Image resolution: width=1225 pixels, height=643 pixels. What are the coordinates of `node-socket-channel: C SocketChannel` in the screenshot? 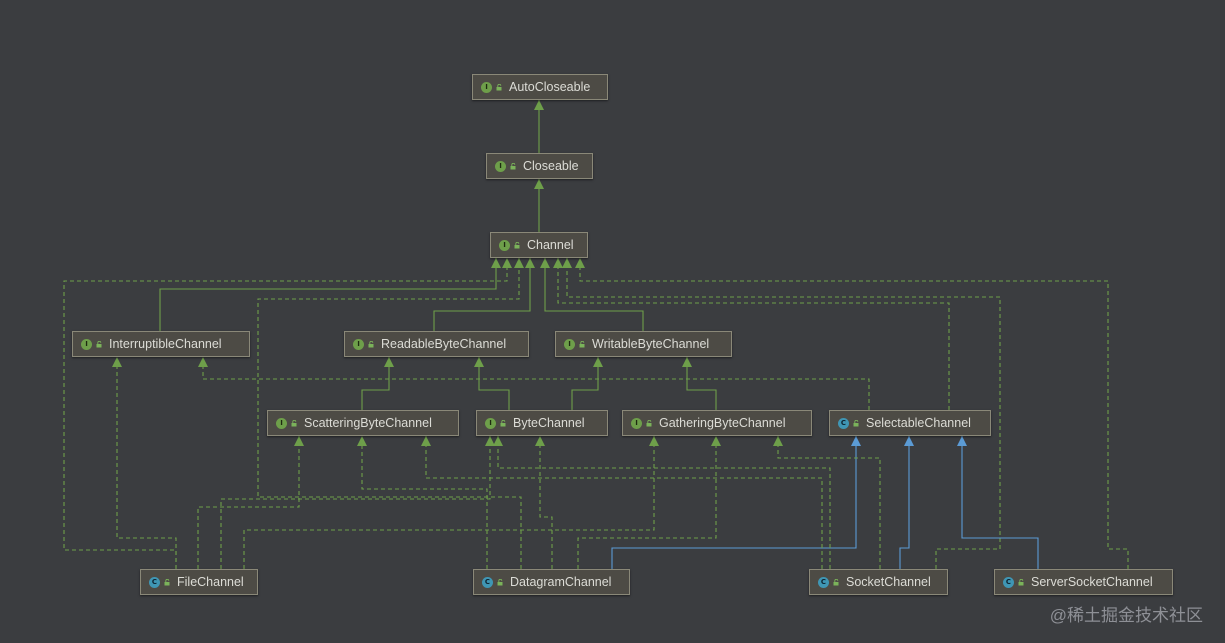 It's located at (878, 582).